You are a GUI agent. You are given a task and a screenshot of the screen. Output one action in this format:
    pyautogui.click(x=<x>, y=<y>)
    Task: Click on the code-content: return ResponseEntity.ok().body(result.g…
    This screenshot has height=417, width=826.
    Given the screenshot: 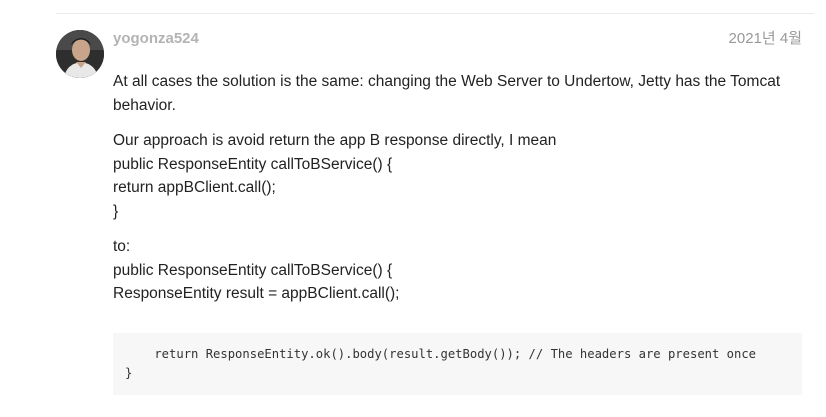 What is the action you would take?
    pyautogui.click(x=463, y=364)
    